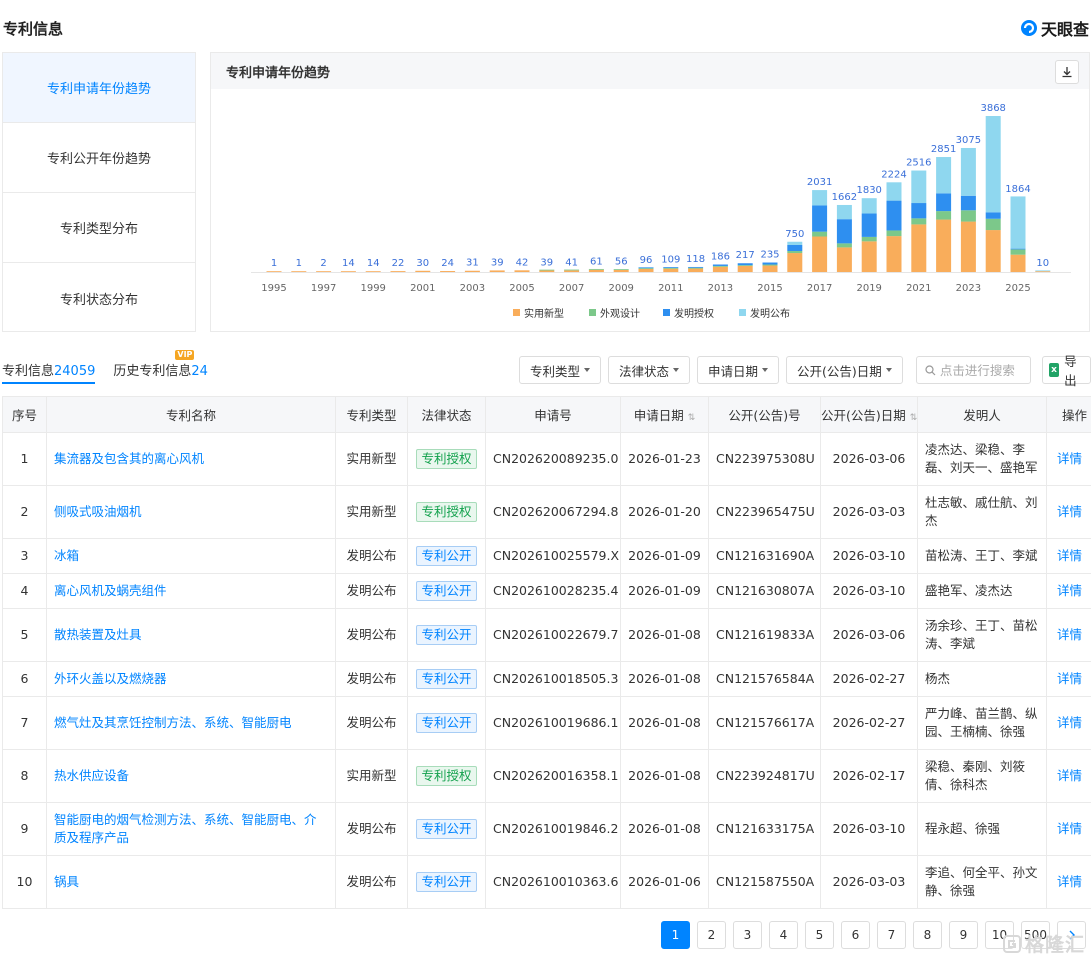 The width and height of the screenshot is (1091, 968). What do you see at coordinates (185, 828) in the screenshot?
I see `patent-name-link: 智能厨电的烟气检测方法、系统、智能厨电、介质及程序产品` at bounding box center [185, 828].